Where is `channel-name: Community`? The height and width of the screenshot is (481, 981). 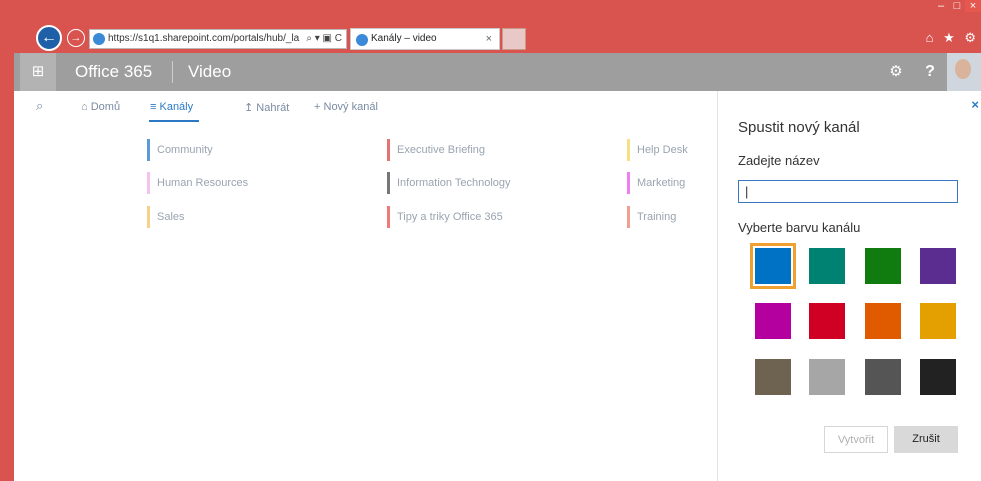 channel-name: Community is located at coordinates (185, 150).